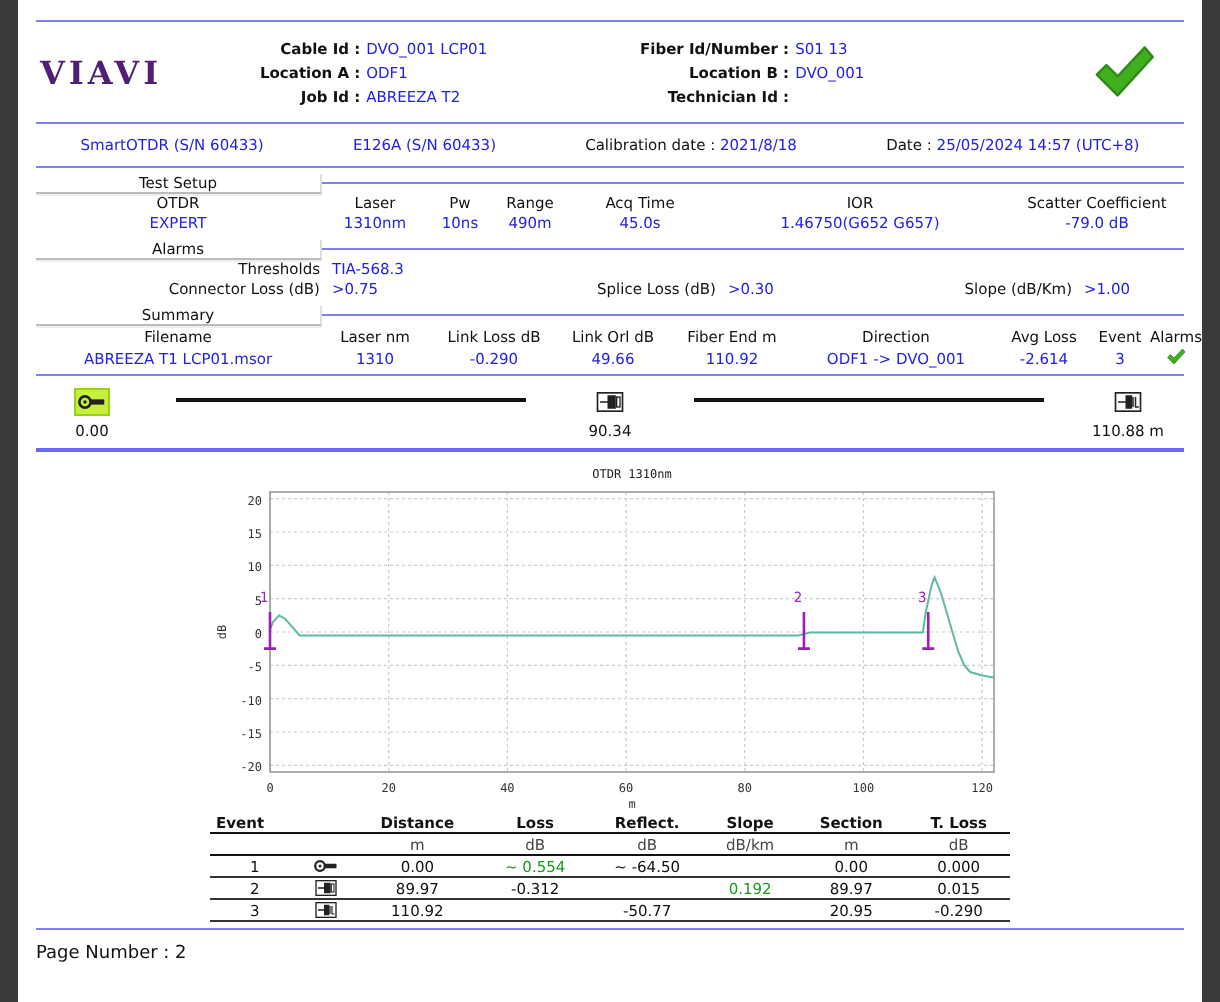 This screenshot has height=1002, width=1220. I want to click on company-logo: VIAVI, so click(102, 72).